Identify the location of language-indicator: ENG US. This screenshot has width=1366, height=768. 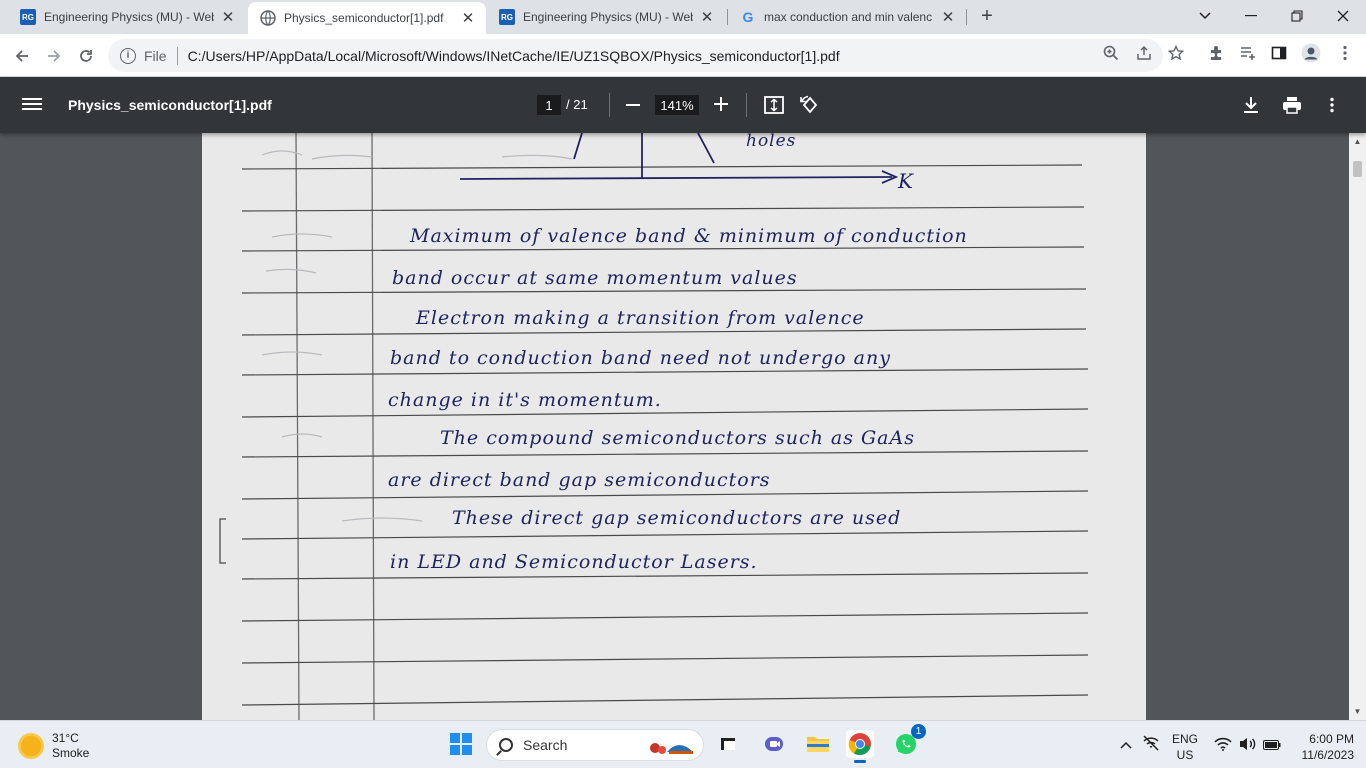
(1185, 747).